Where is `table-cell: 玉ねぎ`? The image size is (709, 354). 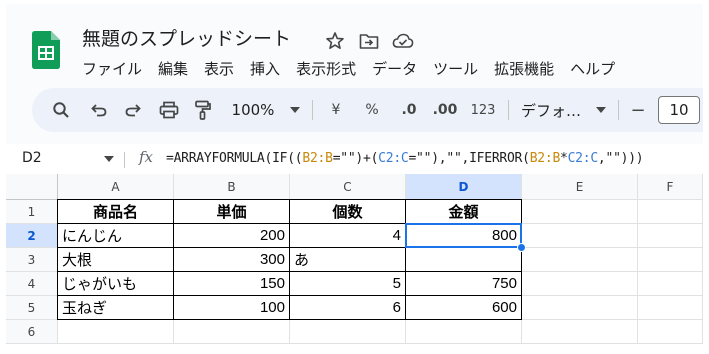 table-cell: 玉ねぎ is located at coordinates (116, 308).